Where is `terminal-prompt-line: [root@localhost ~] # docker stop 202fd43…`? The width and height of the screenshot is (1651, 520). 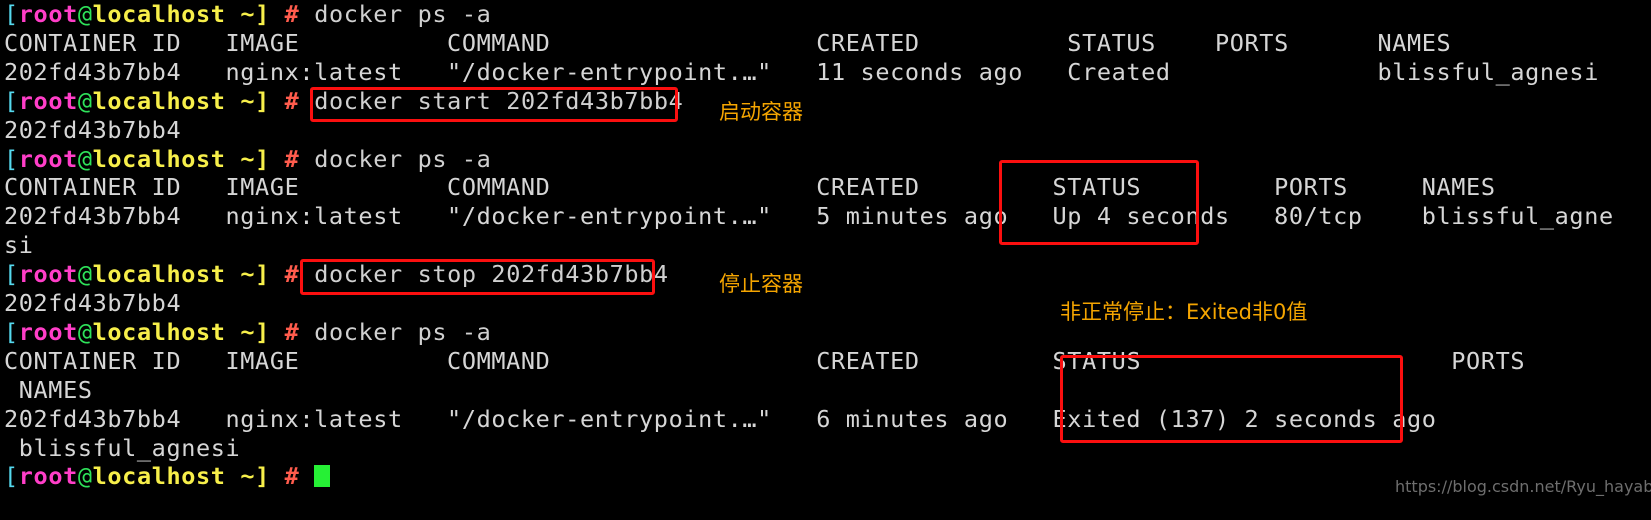 terminal-prompt-line: [root@localhost ~] # docker stop 202fd43… is located at coordinates (336, 274).